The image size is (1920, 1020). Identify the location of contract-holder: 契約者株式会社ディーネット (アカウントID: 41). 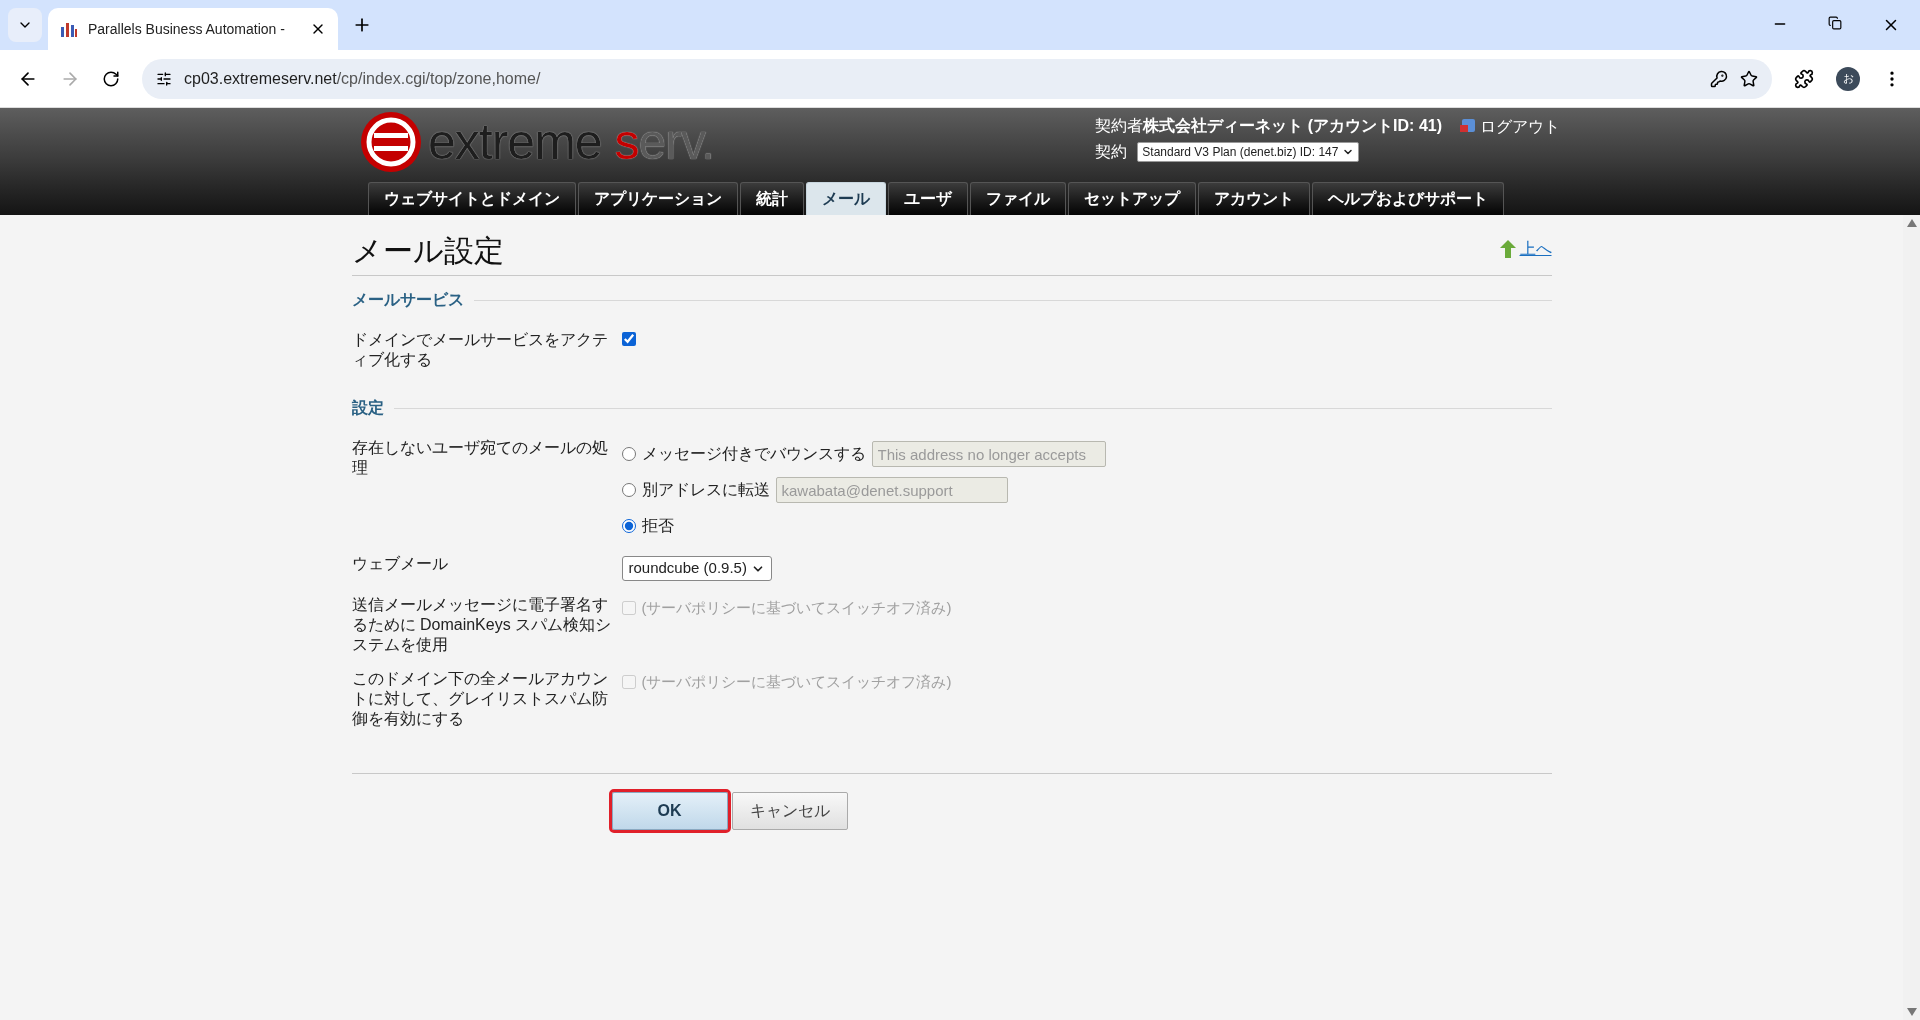
(1268, 126).